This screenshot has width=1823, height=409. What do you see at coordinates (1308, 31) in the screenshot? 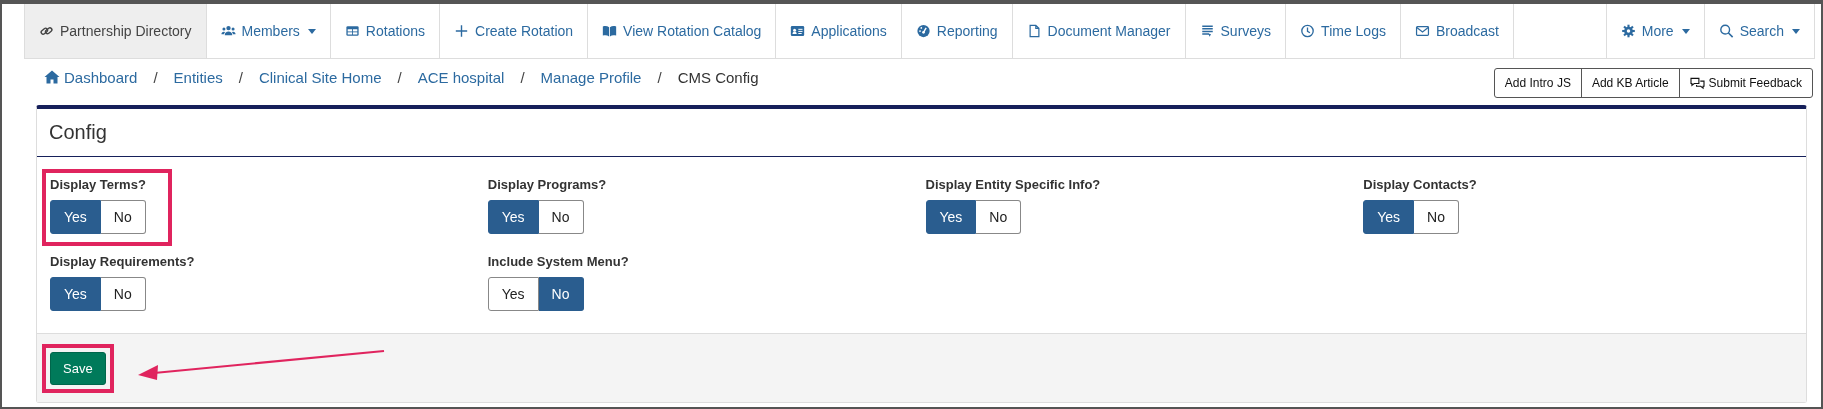
I see `clock-icon` at bounding box center [1308, 31].